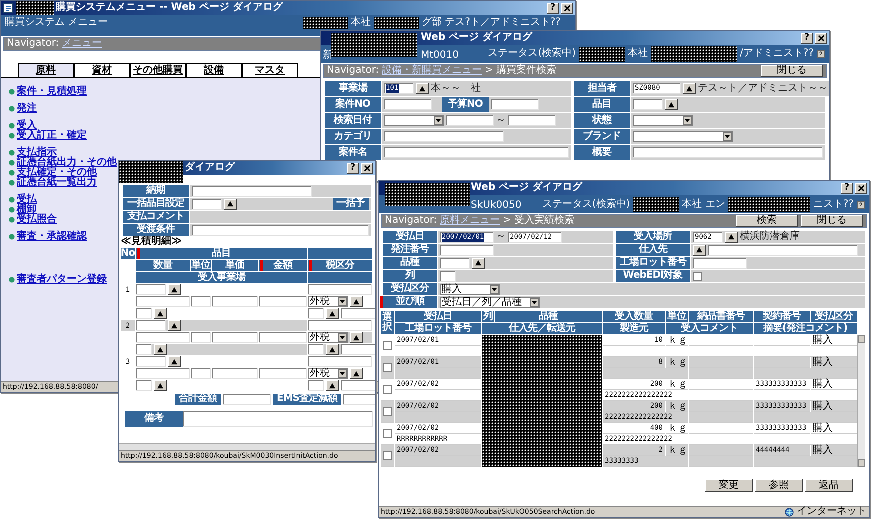  What do you see at coordinates (37, 220) in the screenshot?
I see `menu-link: 受払照合` at bounding box center [37, 220].